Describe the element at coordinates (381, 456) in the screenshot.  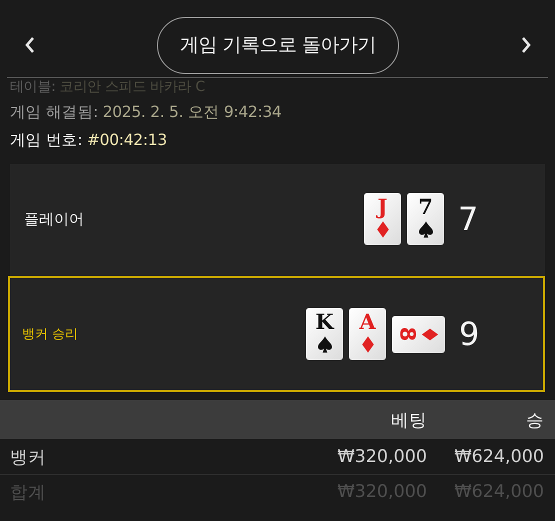
I see `table-cell-text: ₩320,000` at that location.